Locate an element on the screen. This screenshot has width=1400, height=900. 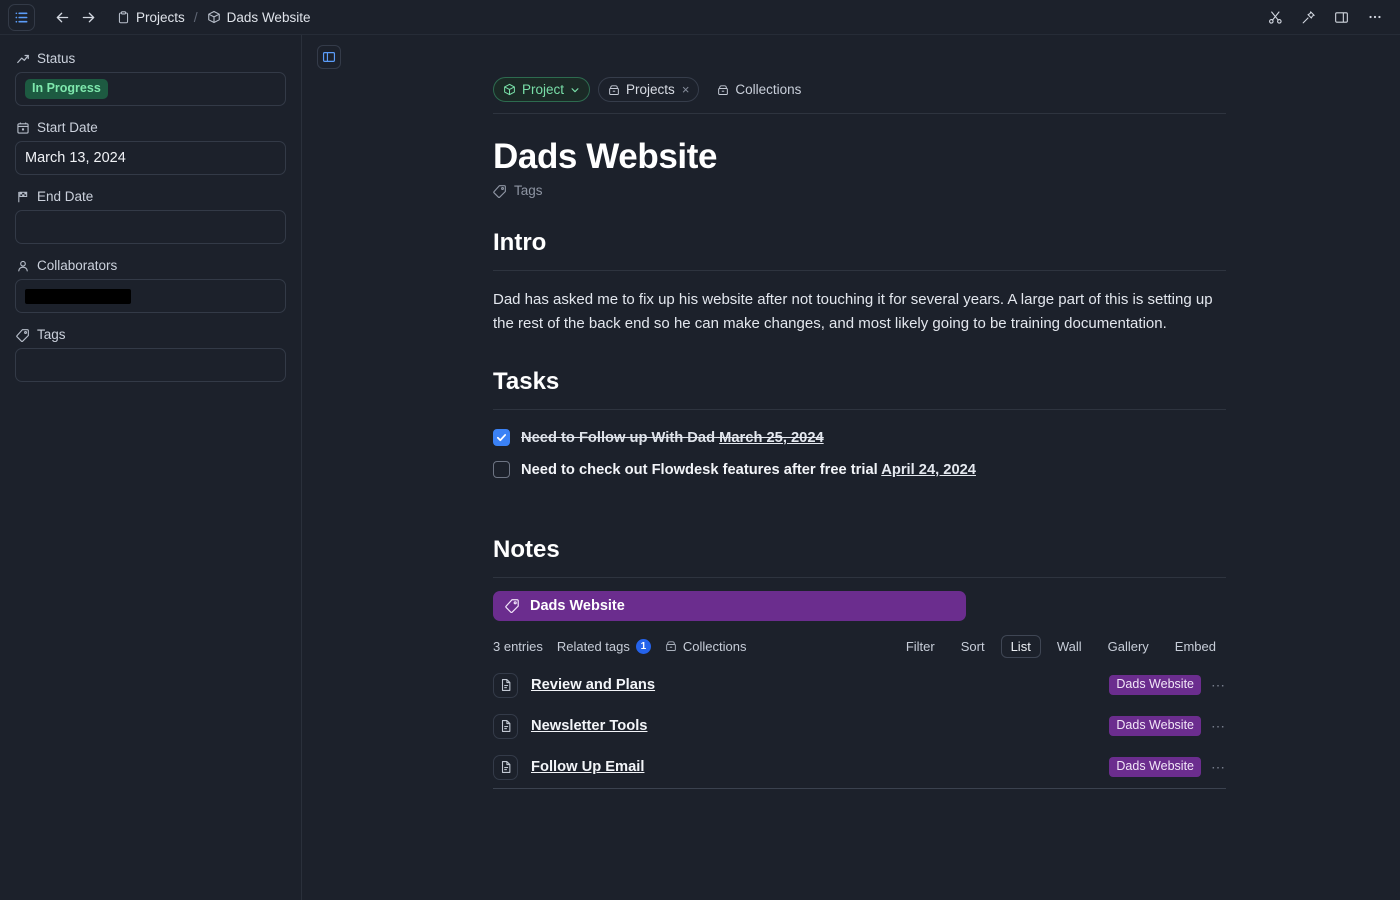
field-label: Status is located at coordinates (150, 58).